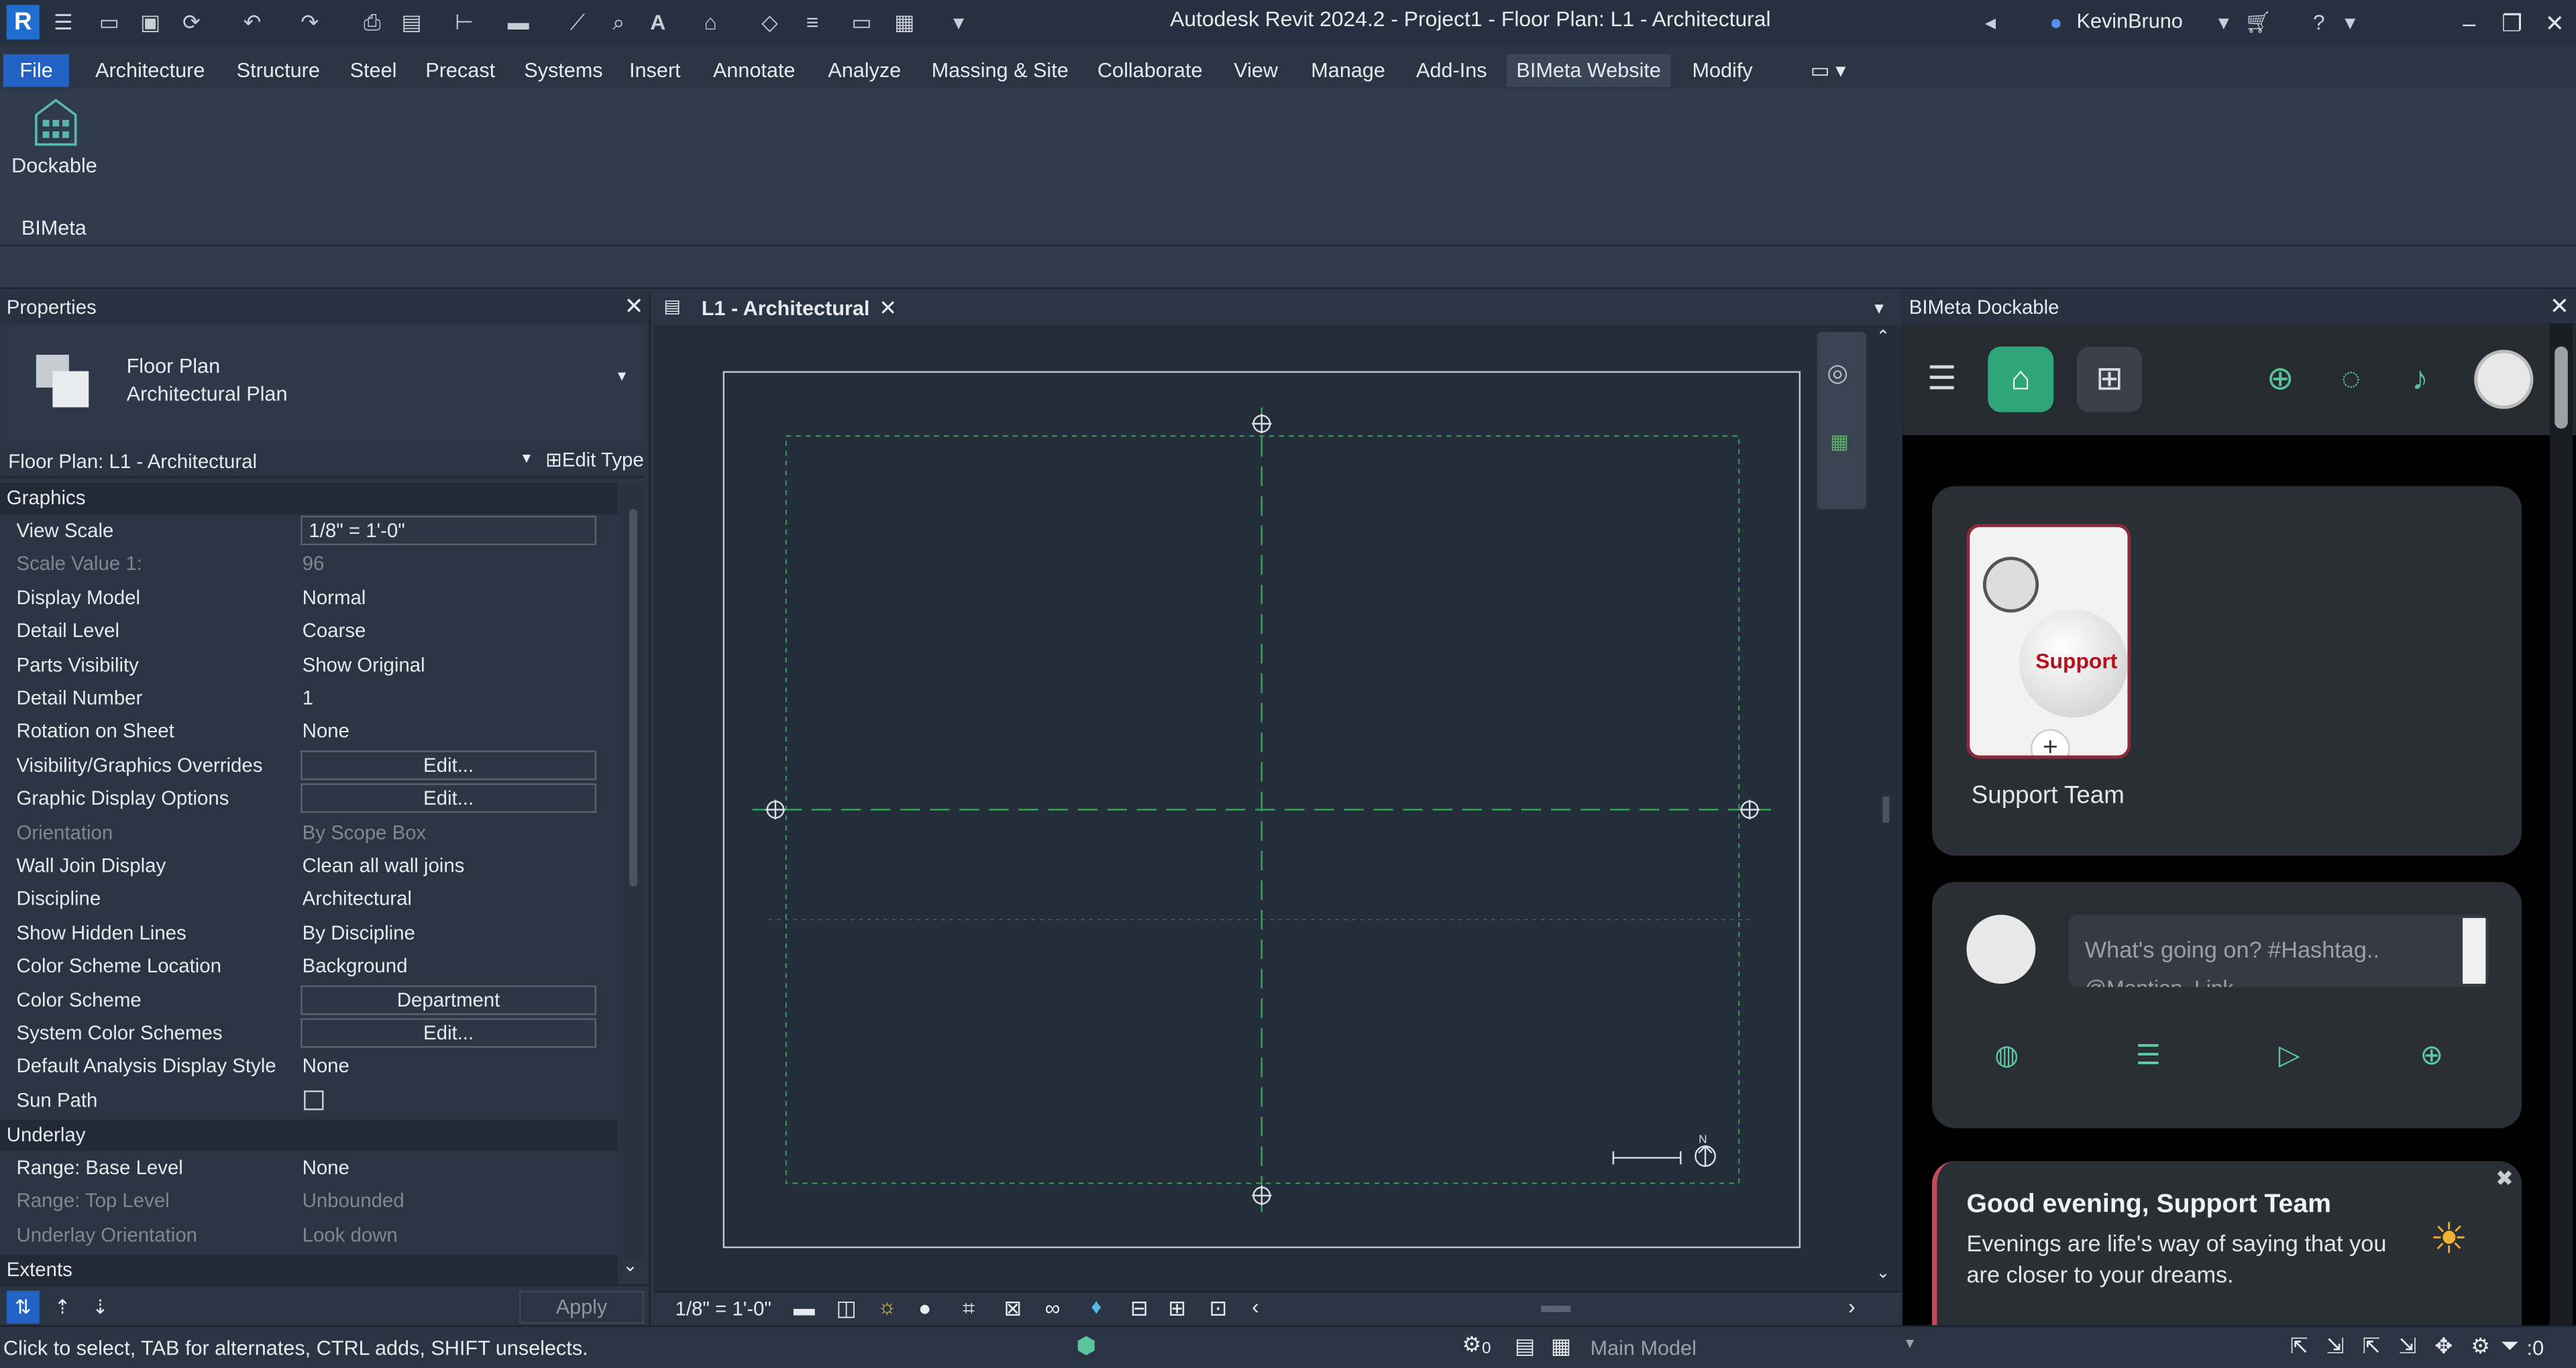 This screenshot has width=2576, height=1368. I want to click on dock-scrollbar, so click(2561, 824).